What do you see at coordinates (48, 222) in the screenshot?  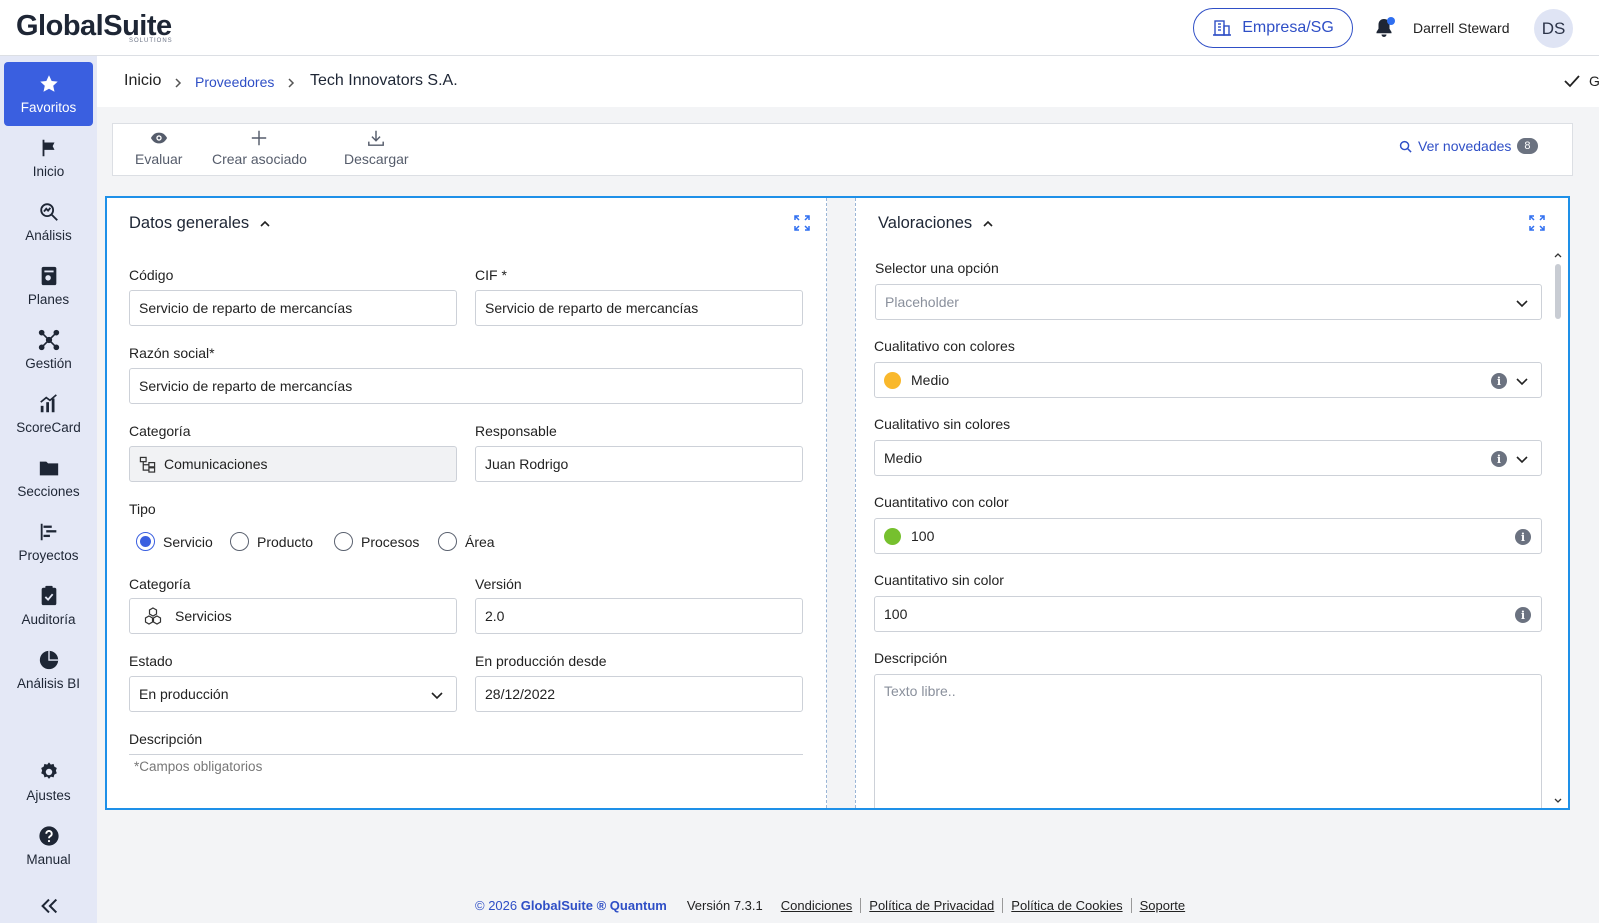 I see `sidebar-item-analisis: Análisis` at bounding box center [48, 222].